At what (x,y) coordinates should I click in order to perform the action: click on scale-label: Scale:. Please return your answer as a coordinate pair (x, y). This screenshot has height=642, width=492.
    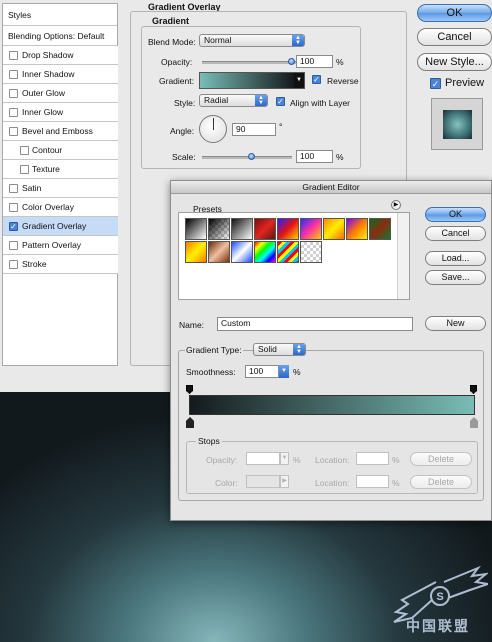
    Looking at the image, I should click on (184, 157).